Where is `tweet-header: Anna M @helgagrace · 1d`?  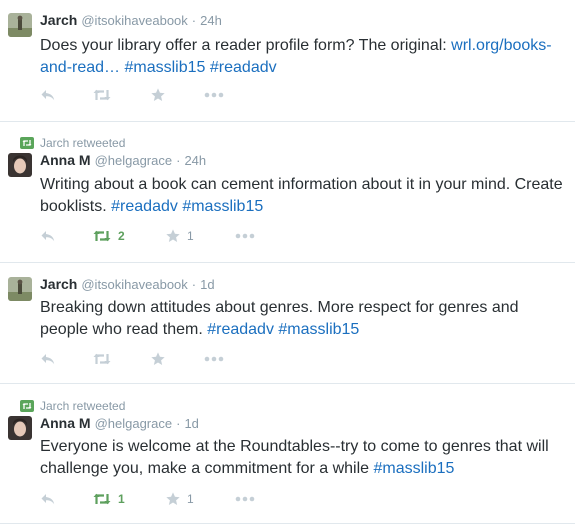
tweet-header: Anna M @helgagrace · 1d is located at coordinates (119, 424).